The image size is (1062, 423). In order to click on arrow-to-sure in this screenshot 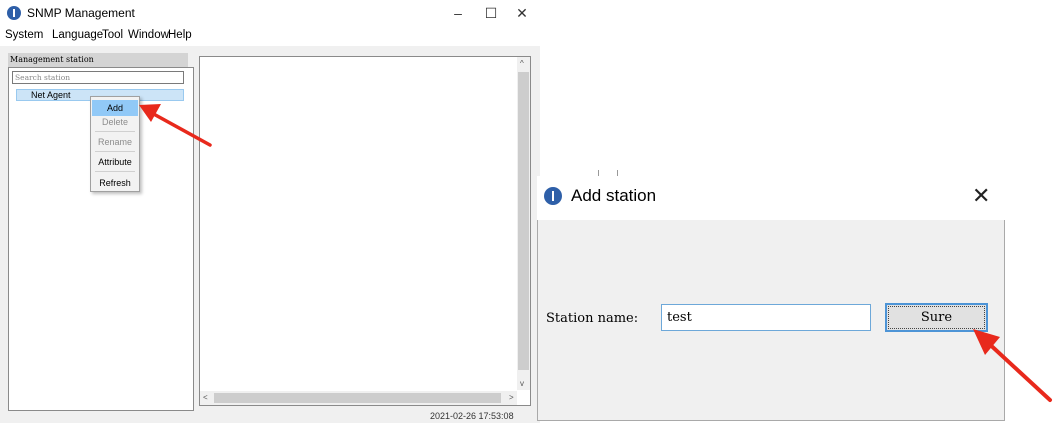, I will do `click(1012, 365)`.